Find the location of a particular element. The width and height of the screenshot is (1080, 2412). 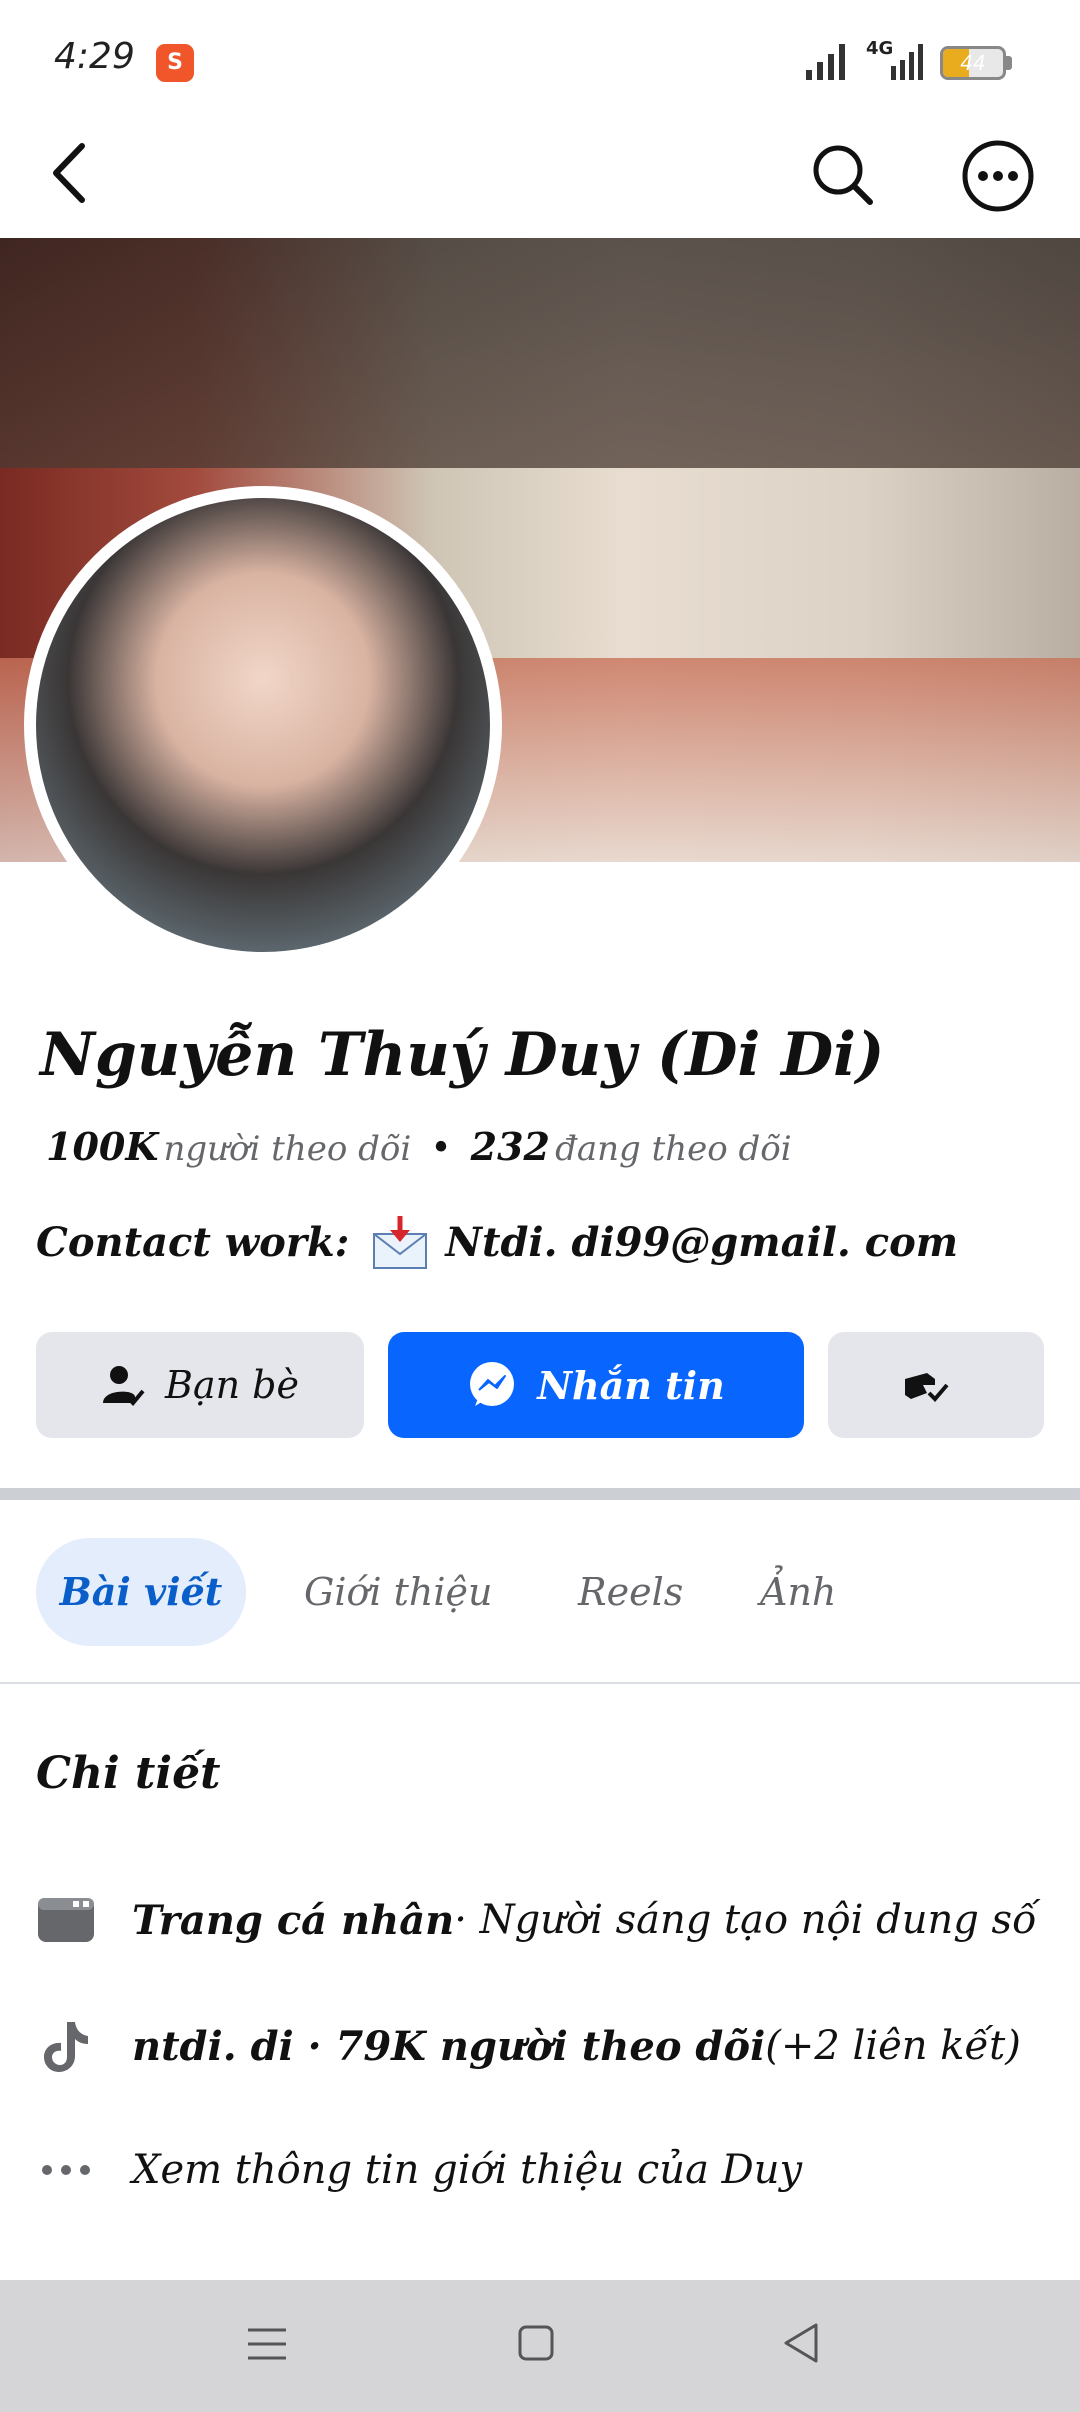

status-time: 4:29 is located at coordinates (94, 56).